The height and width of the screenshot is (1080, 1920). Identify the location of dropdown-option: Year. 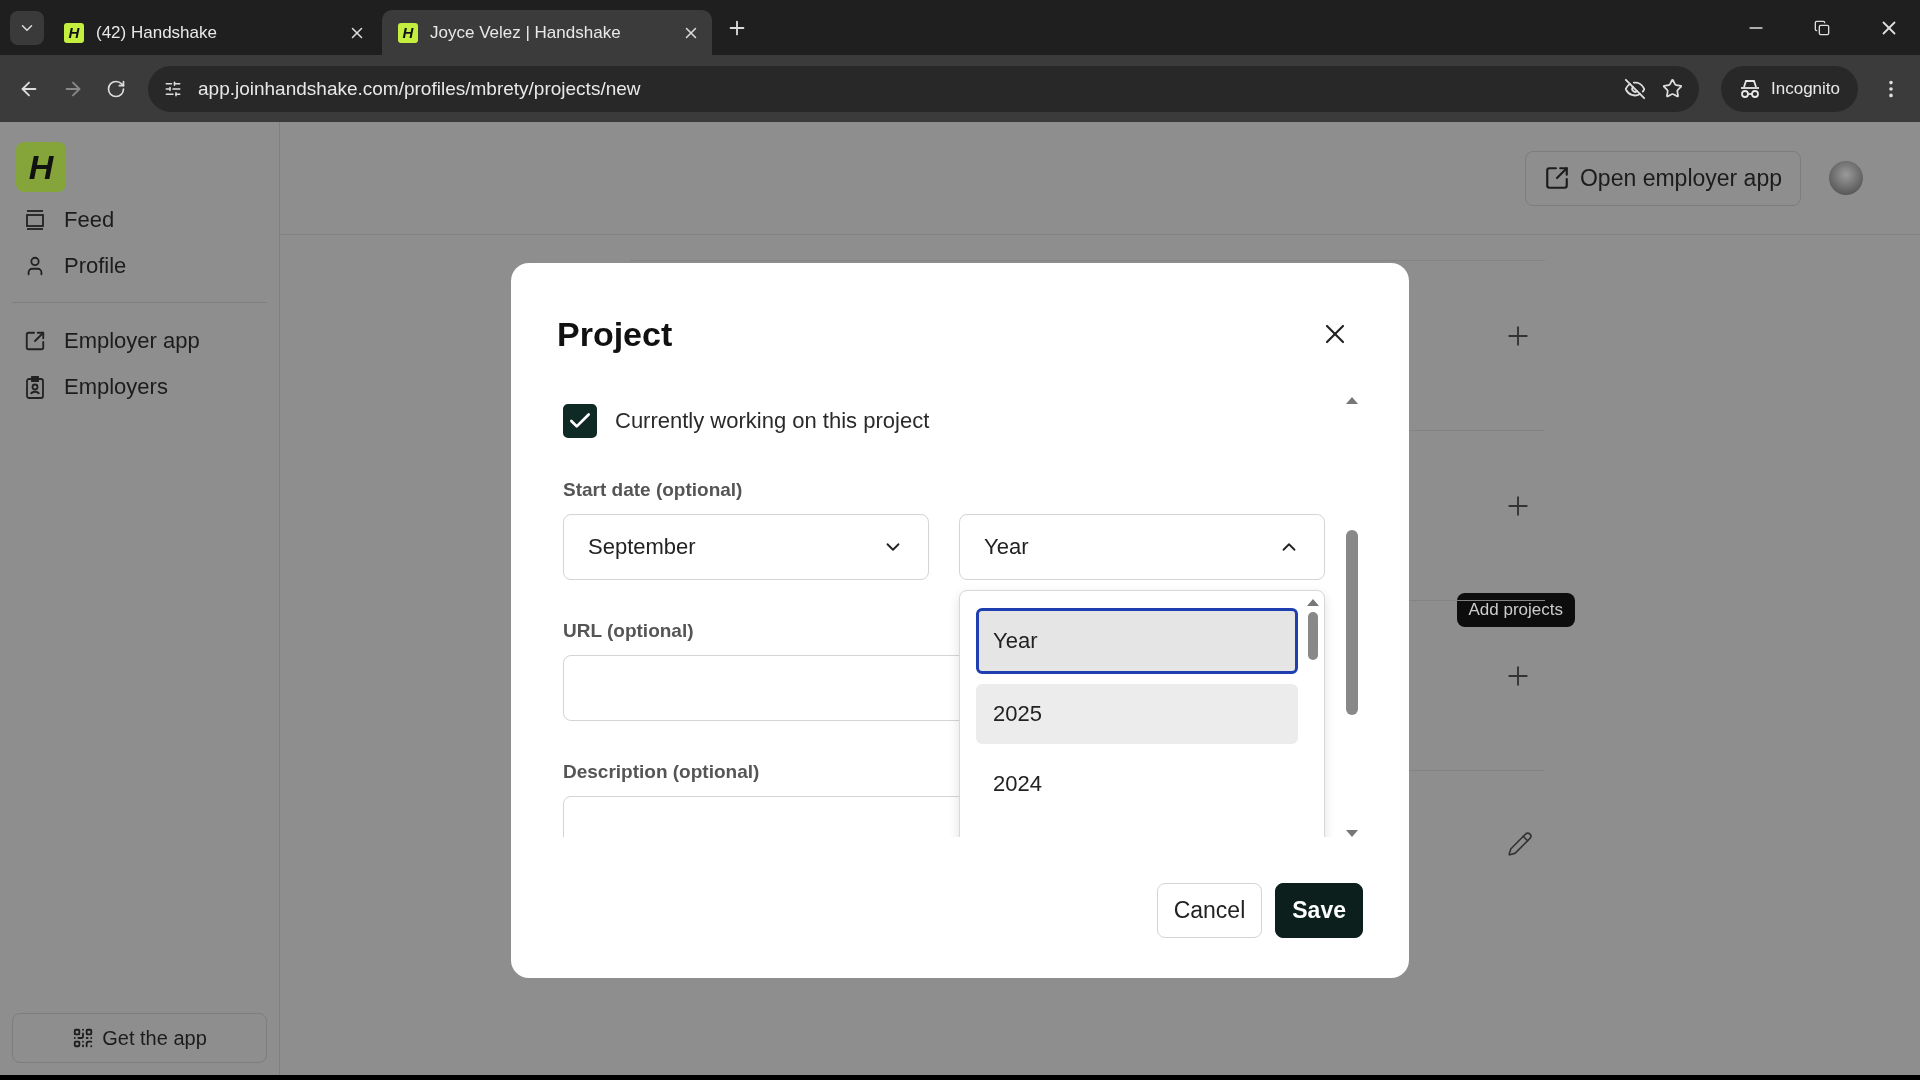
(1137, 641).